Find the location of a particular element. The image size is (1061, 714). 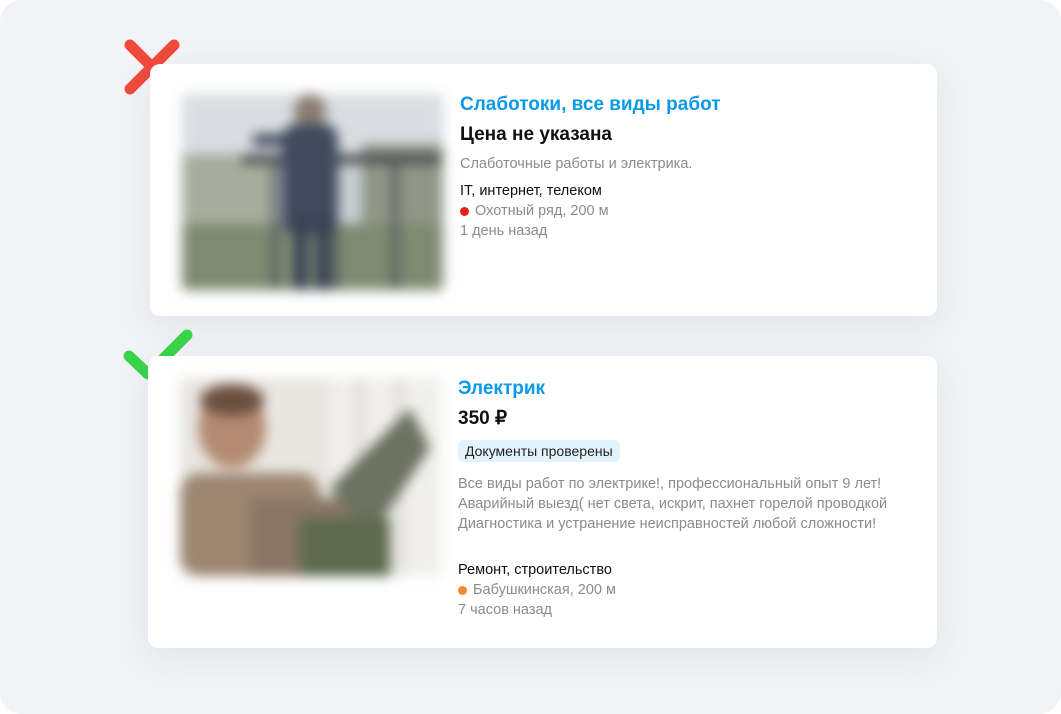

metro-station-label: Охотный ряд, 200 м is located at coordinates (542, 211).